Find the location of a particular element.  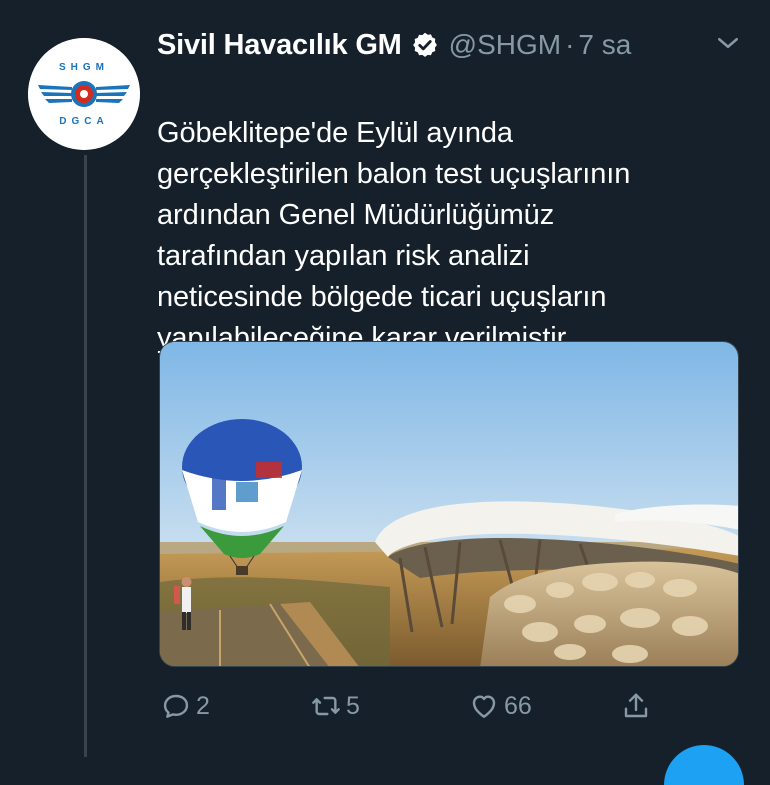

tweet-text-line: gerçekleştirilen balon test uçuşlarının is located at coordinates (394, 174).